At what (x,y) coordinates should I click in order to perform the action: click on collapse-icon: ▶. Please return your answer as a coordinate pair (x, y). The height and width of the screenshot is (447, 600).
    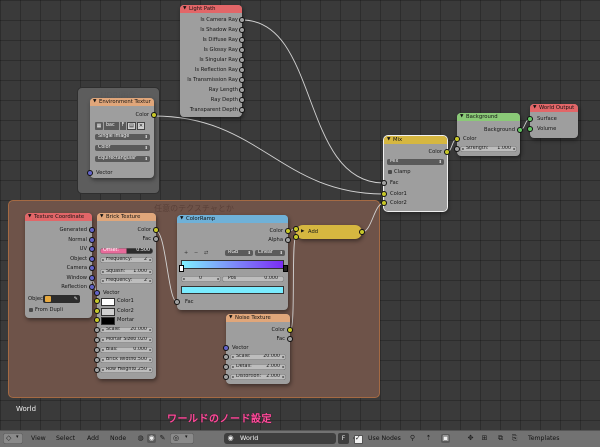
    Looking at the image, I should click on (302, 232).